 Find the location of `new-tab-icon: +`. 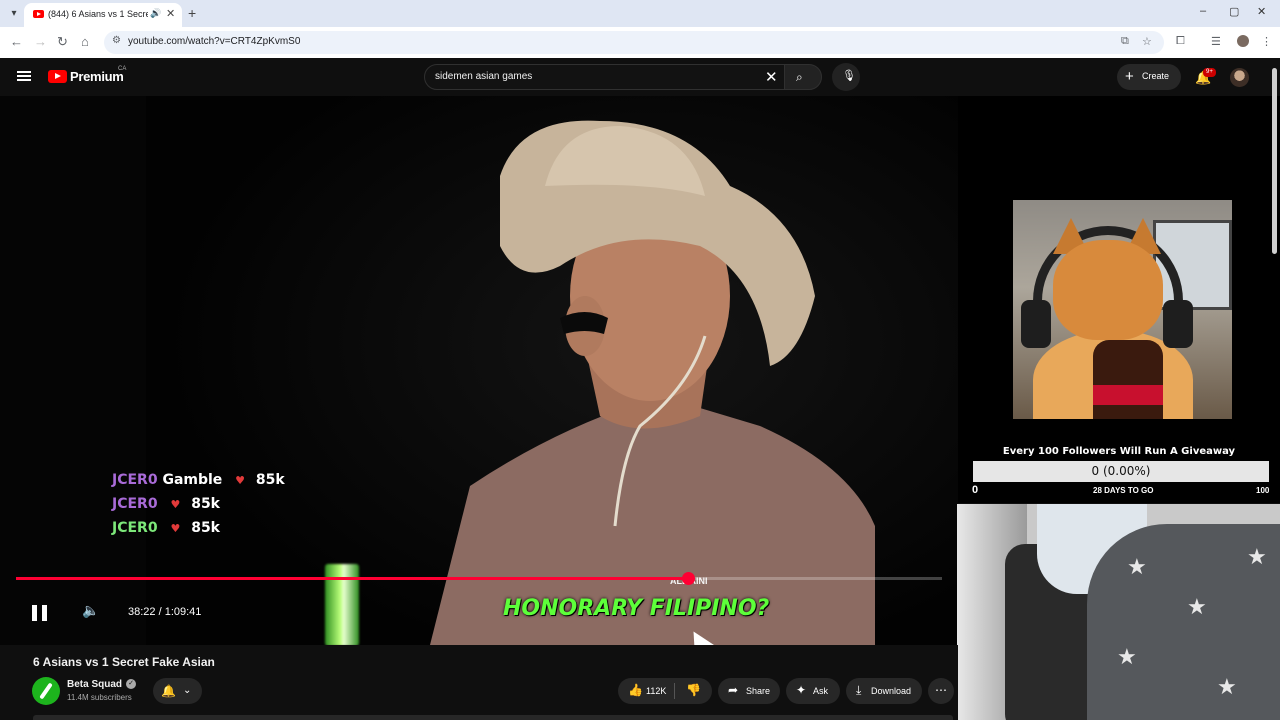

new-tab-icon: + is located at coordinates (192, 13).